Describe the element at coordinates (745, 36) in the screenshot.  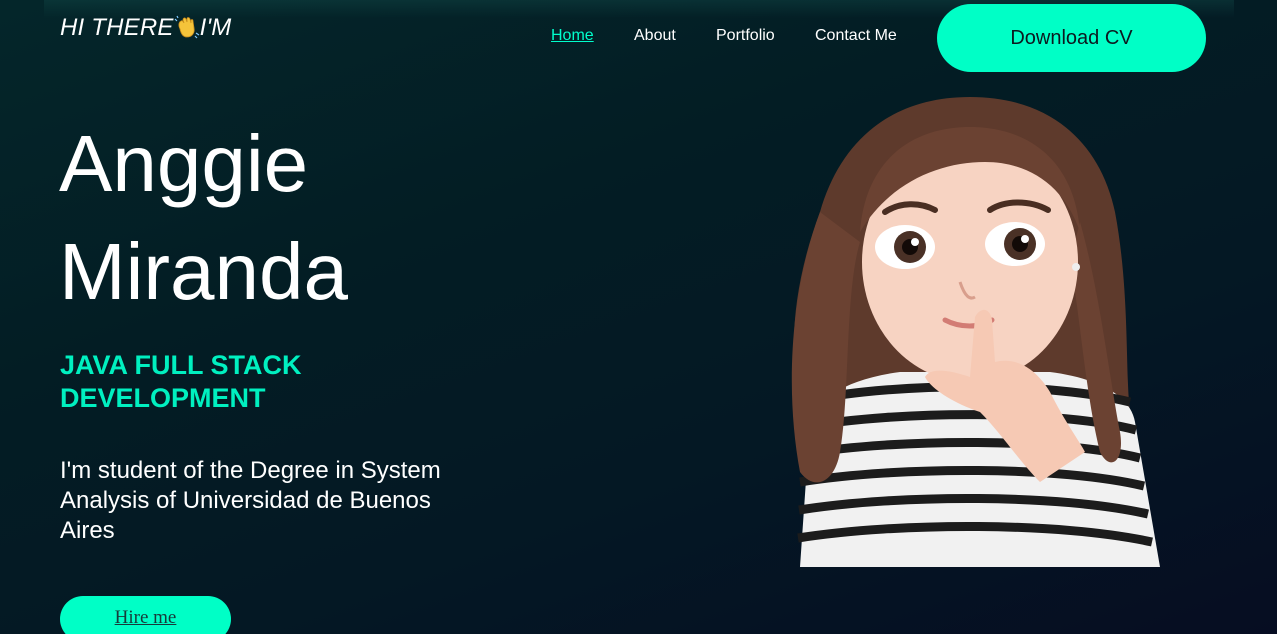
I see `nav-portfolio-link: Portfolio` at that location.